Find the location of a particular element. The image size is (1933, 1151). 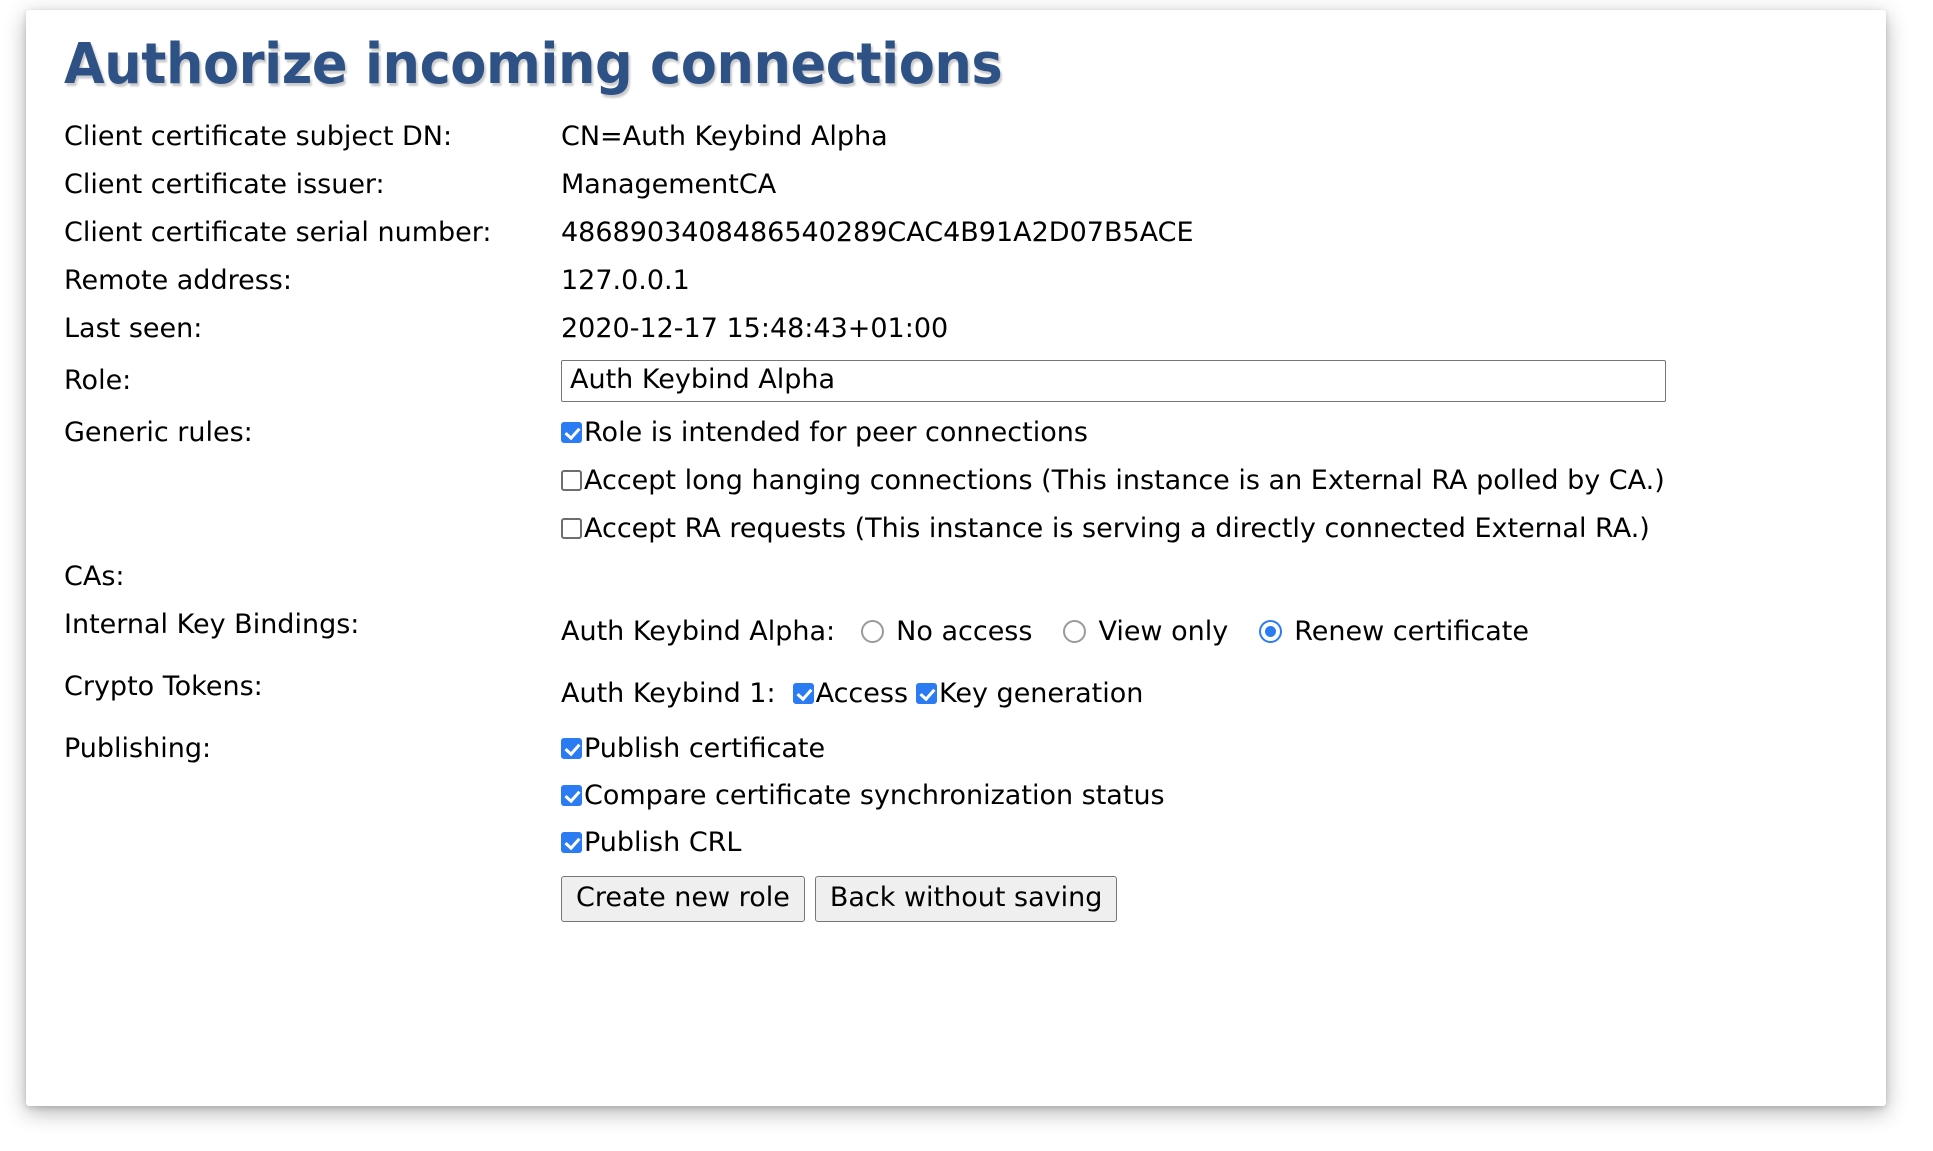

radio-row-no-access: No access is located at coordinates (946, 631).